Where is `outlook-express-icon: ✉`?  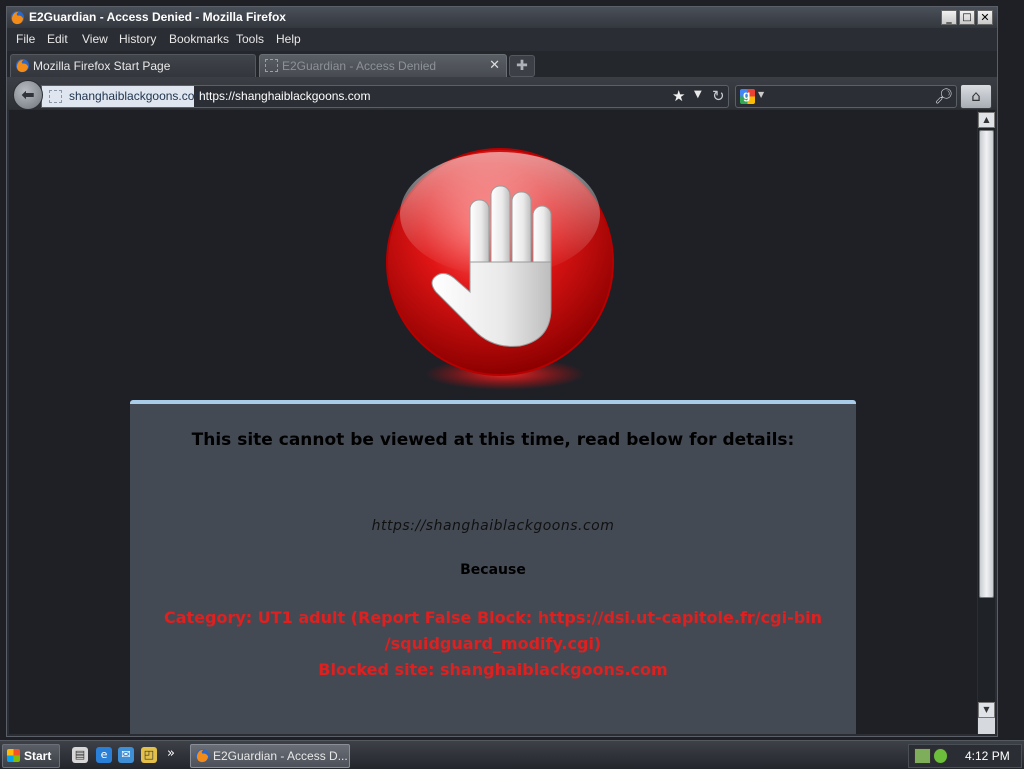
outlook-express-icon: ✉ is located at coordinates (126, 755).